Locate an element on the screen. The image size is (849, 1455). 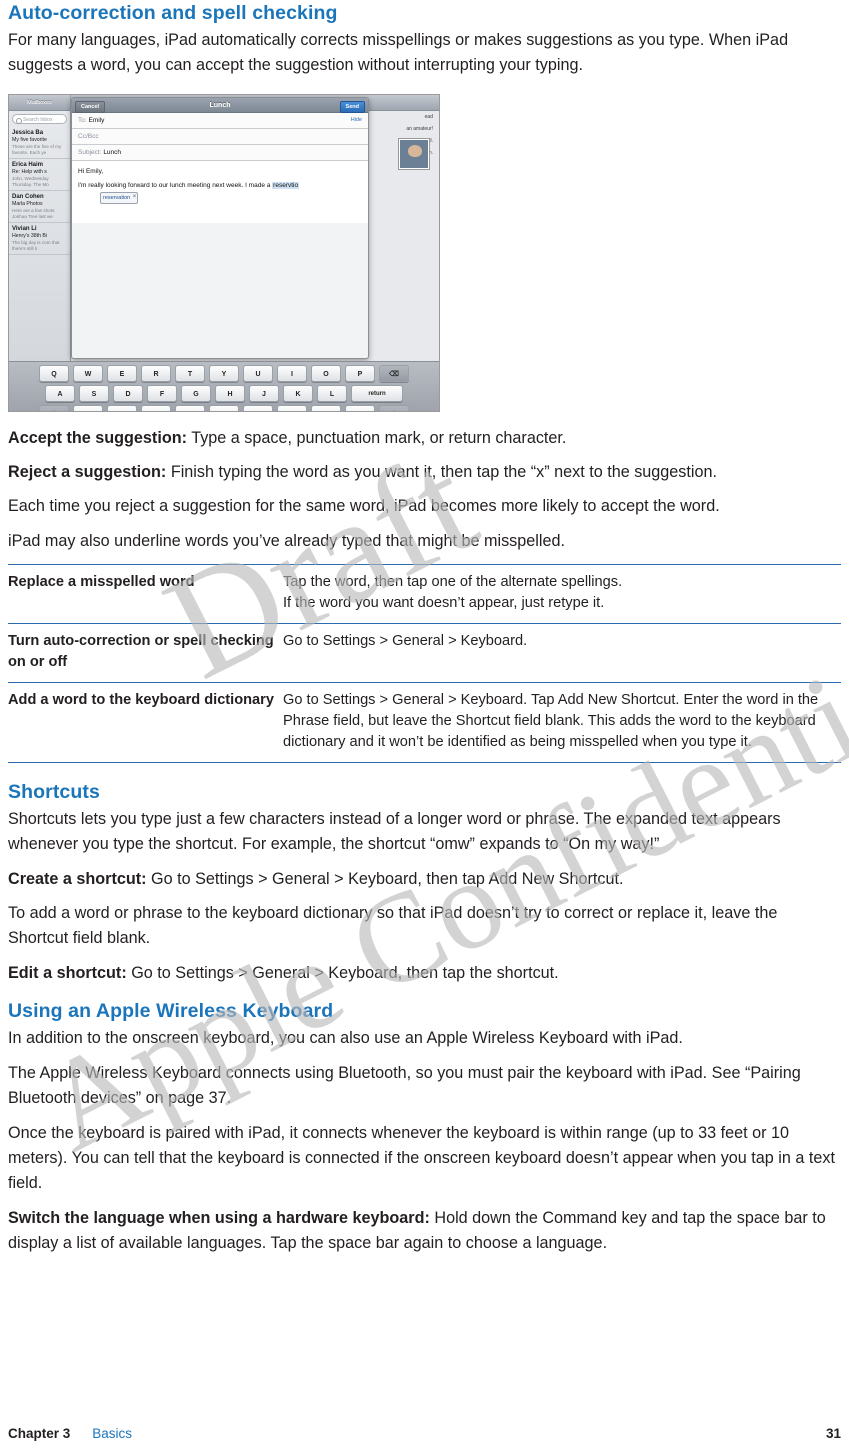
message-preview: The big day is com that there's still ti is located at coordinates (36, 245).